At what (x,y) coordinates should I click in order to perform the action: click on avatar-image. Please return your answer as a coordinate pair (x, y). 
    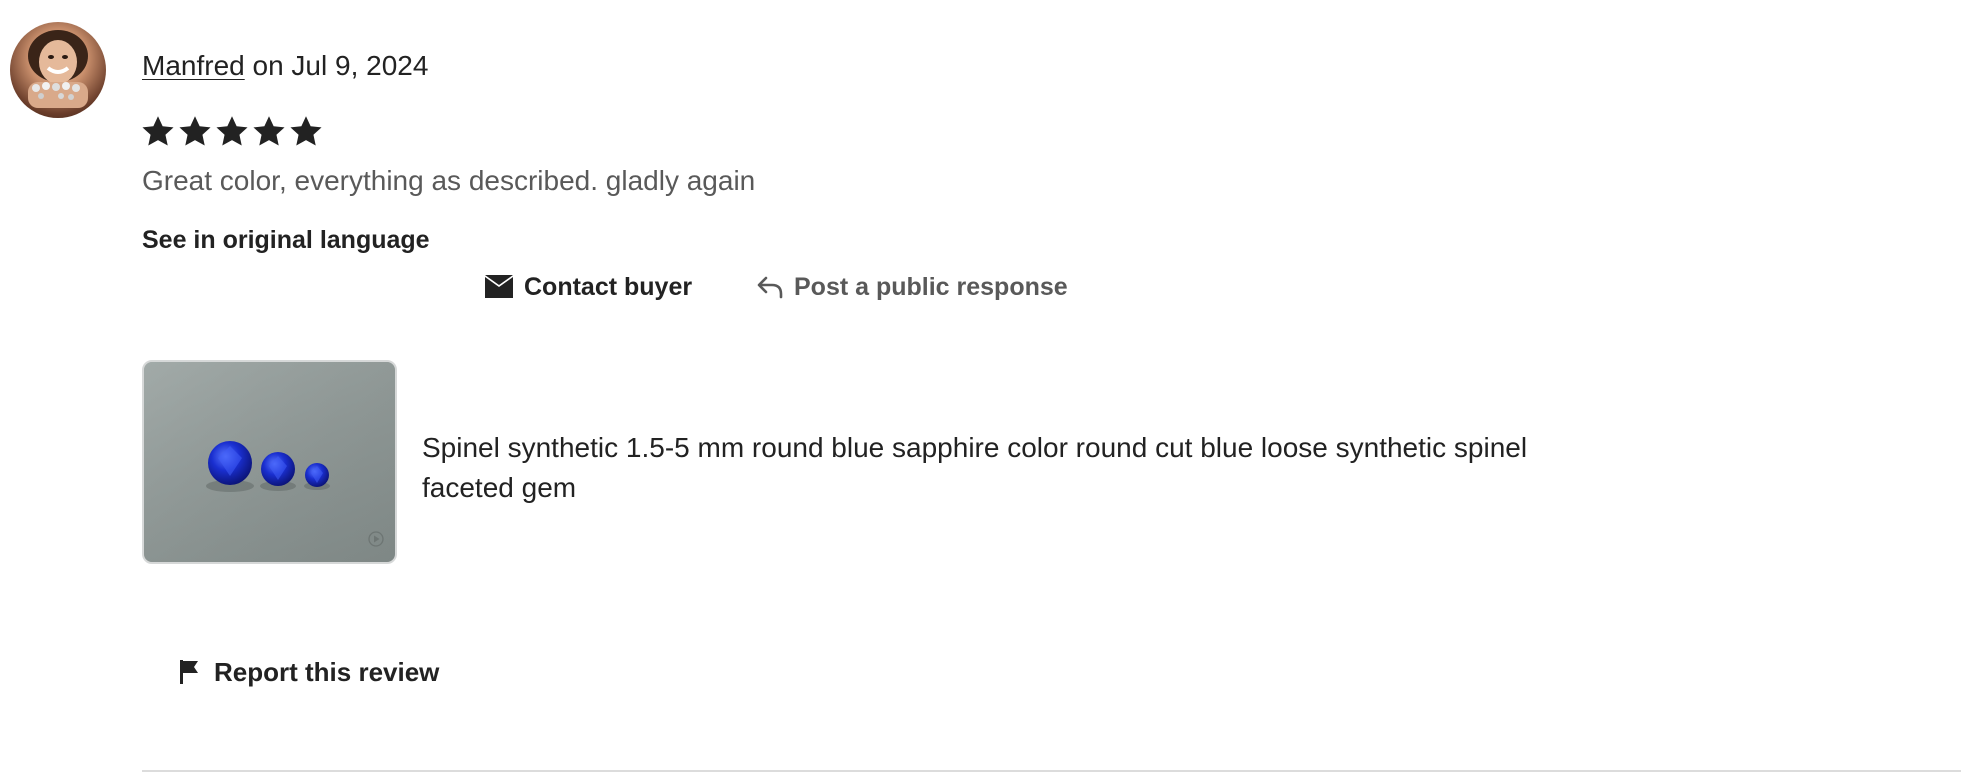
    Looking at the image, I should click on (58, 69).